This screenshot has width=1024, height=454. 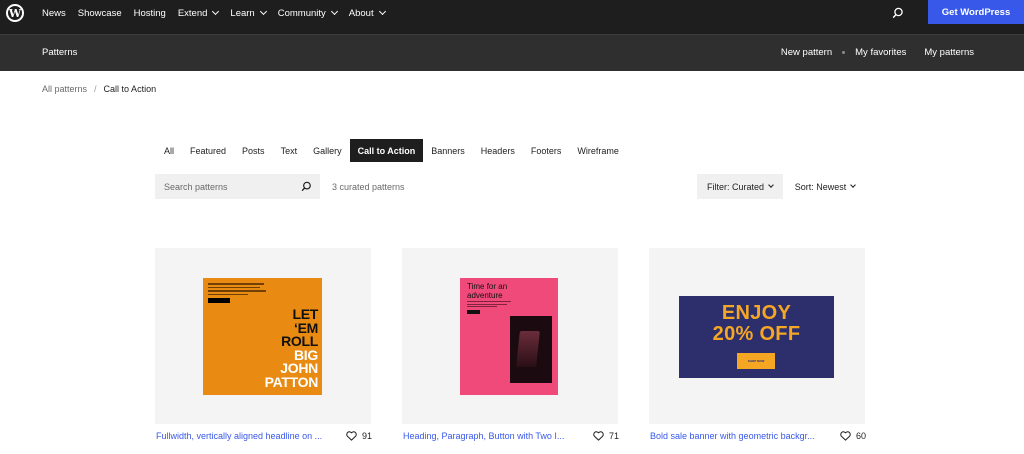 What do you see at coordinates (756, 313) in the screenshot?
I see `preview-headline-line1: ENJOY` at bounding box center [756, 313].